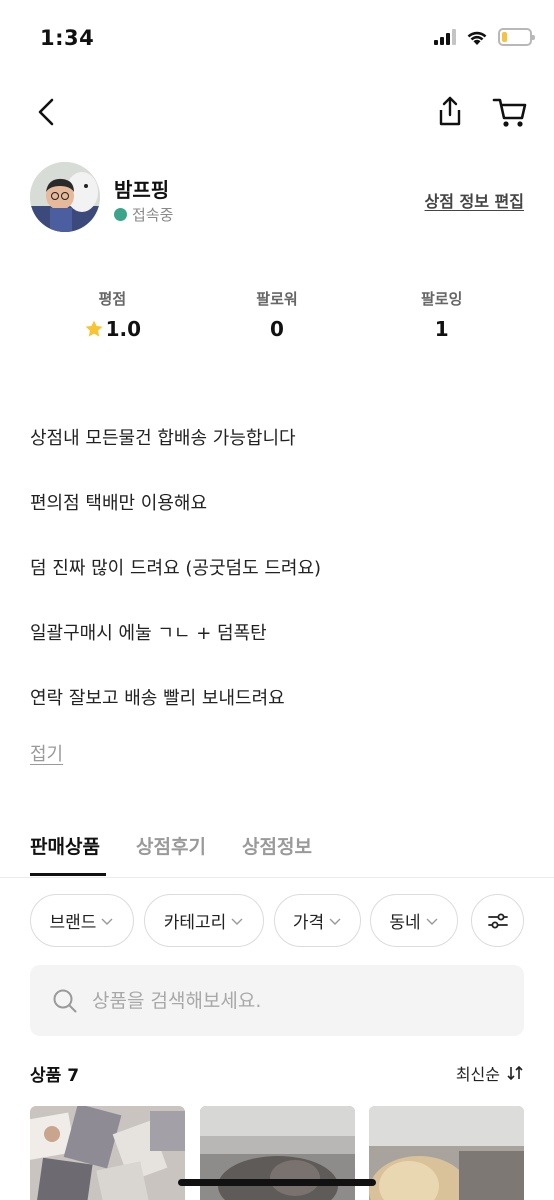 This screenshot has width=554, height=1200. What do you see at coordinates (277, 198) in the screenshot?
I see `shop-profile: 밤프핑 접속중 상점 정보 편집` at bounding box center [277, 198].